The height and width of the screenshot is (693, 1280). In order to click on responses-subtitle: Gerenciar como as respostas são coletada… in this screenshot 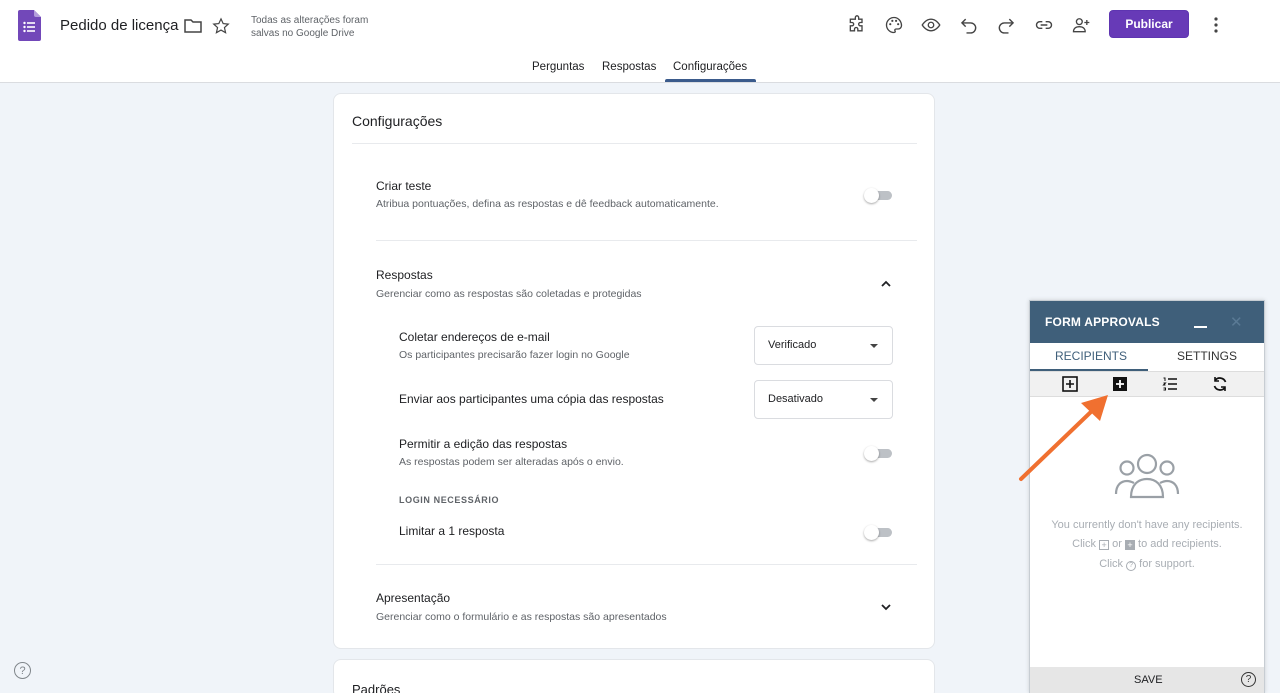, I will do `click(509, 294)`.